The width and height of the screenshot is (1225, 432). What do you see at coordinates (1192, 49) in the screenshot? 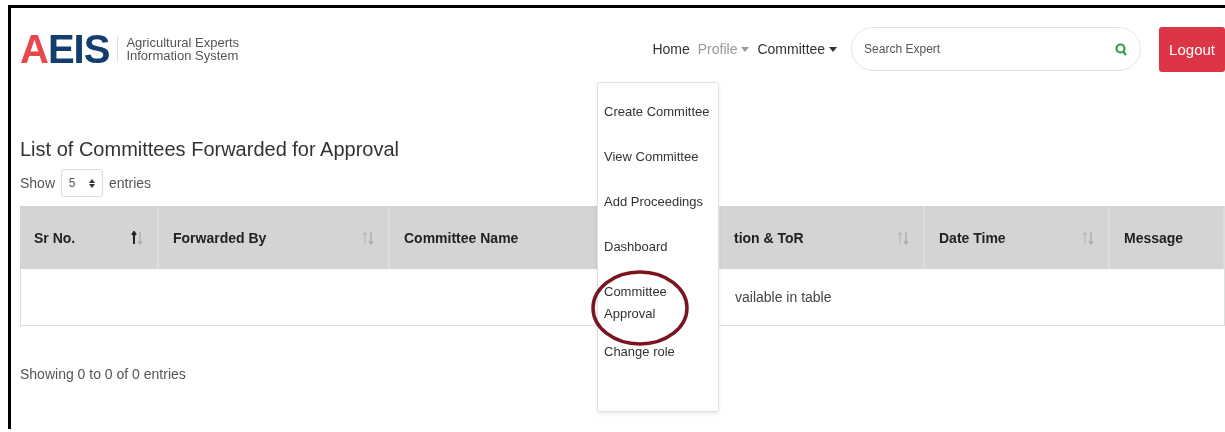
I see `logout-button: Logout` at bounding box center [1192, 49].